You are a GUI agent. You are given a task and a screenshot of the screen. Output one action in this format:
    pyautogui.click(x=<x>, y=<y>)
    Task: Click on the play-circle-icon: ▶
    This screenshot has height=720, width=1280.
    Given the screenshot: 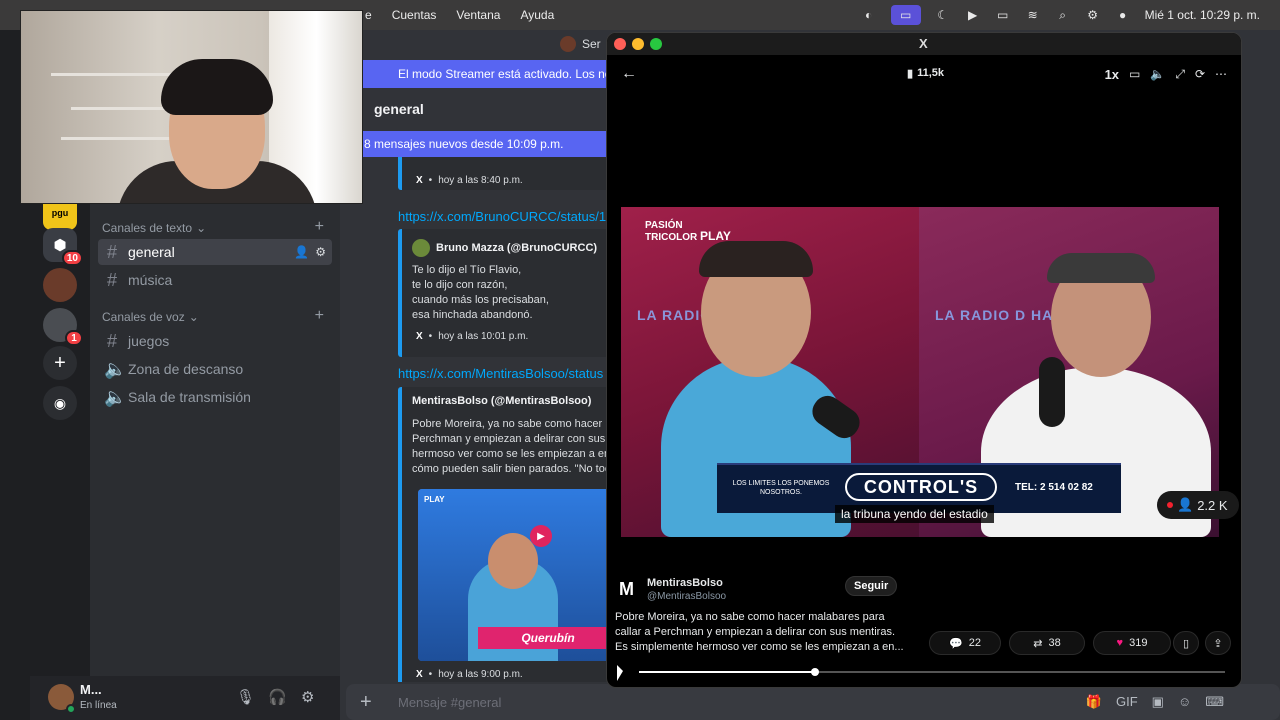 What is the action you would take?
    pyautogui.click(x=973, y=15)
    